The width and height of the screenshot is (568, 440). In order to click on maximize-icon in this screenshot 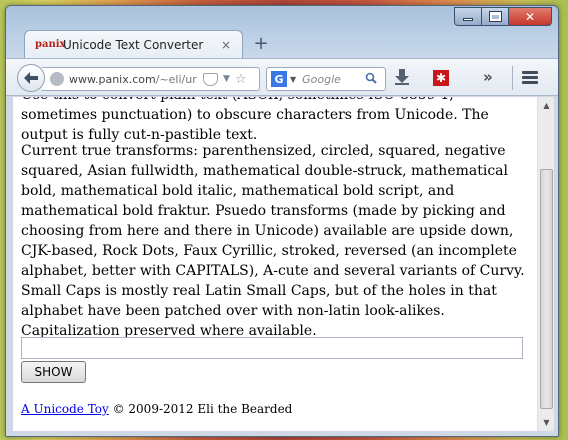, I will do `click(495, 16)`.